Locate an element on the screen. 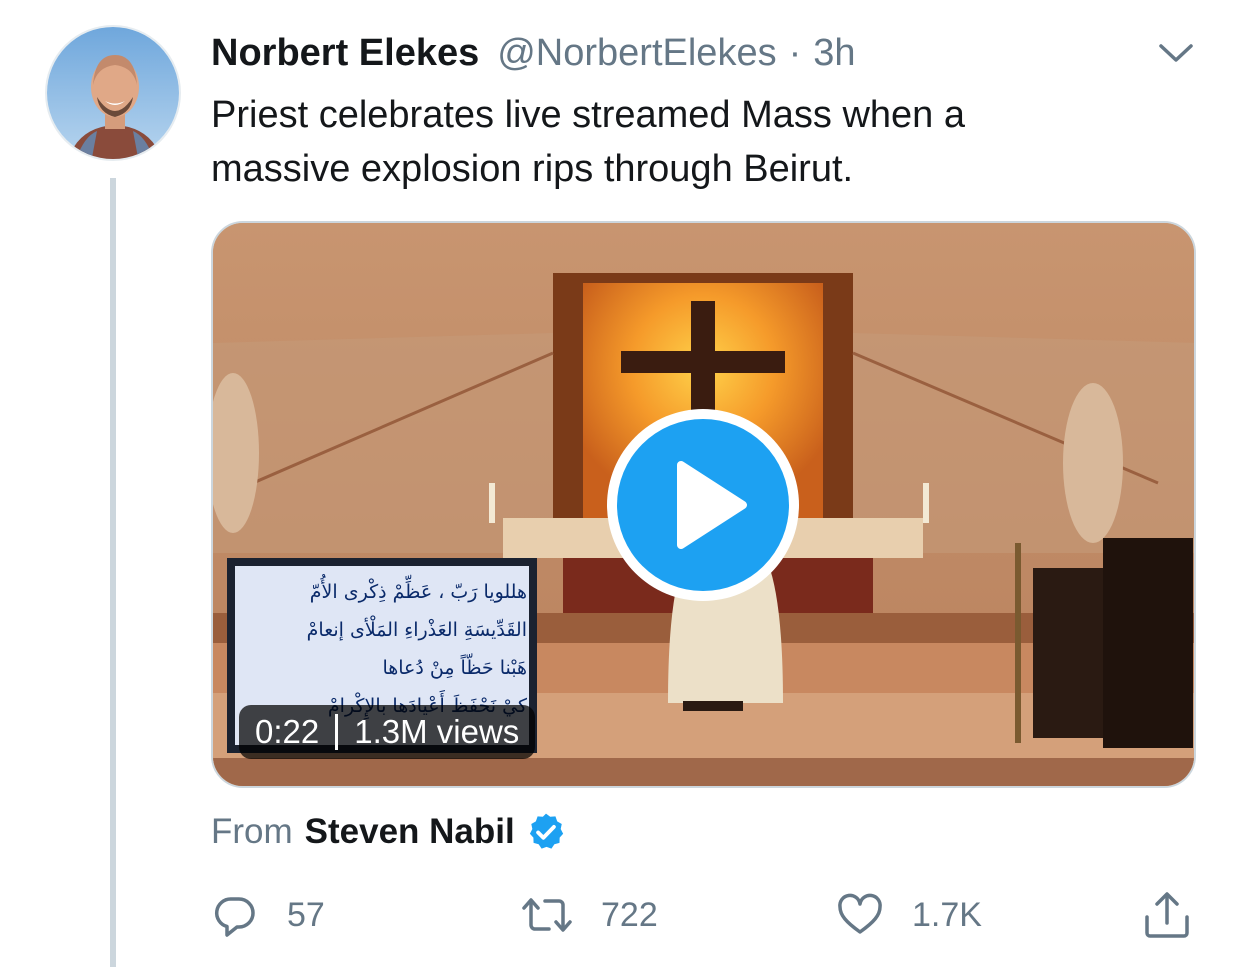 This screenshot has height=967, width=1242. chevron-down-icon is located at coordinates (1176, 53).